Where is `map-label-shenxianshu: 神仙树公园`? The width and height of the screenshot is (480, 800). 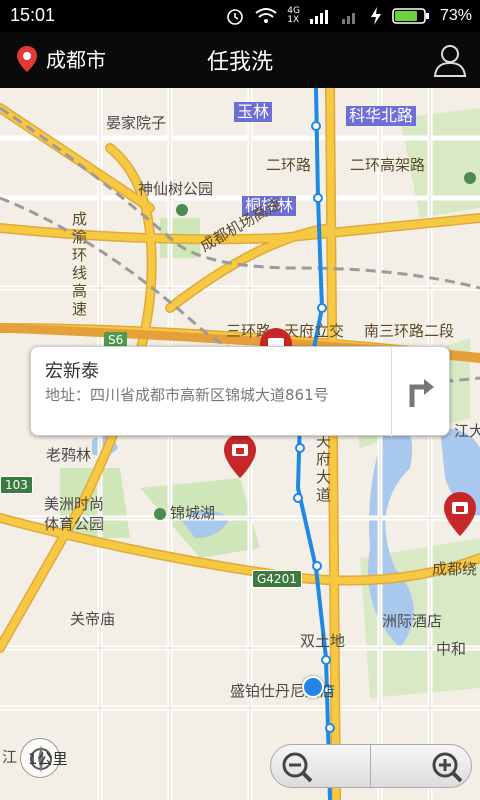 map-label-shenxianshu: 神仙树公园 is located at coordinates (176, 189).